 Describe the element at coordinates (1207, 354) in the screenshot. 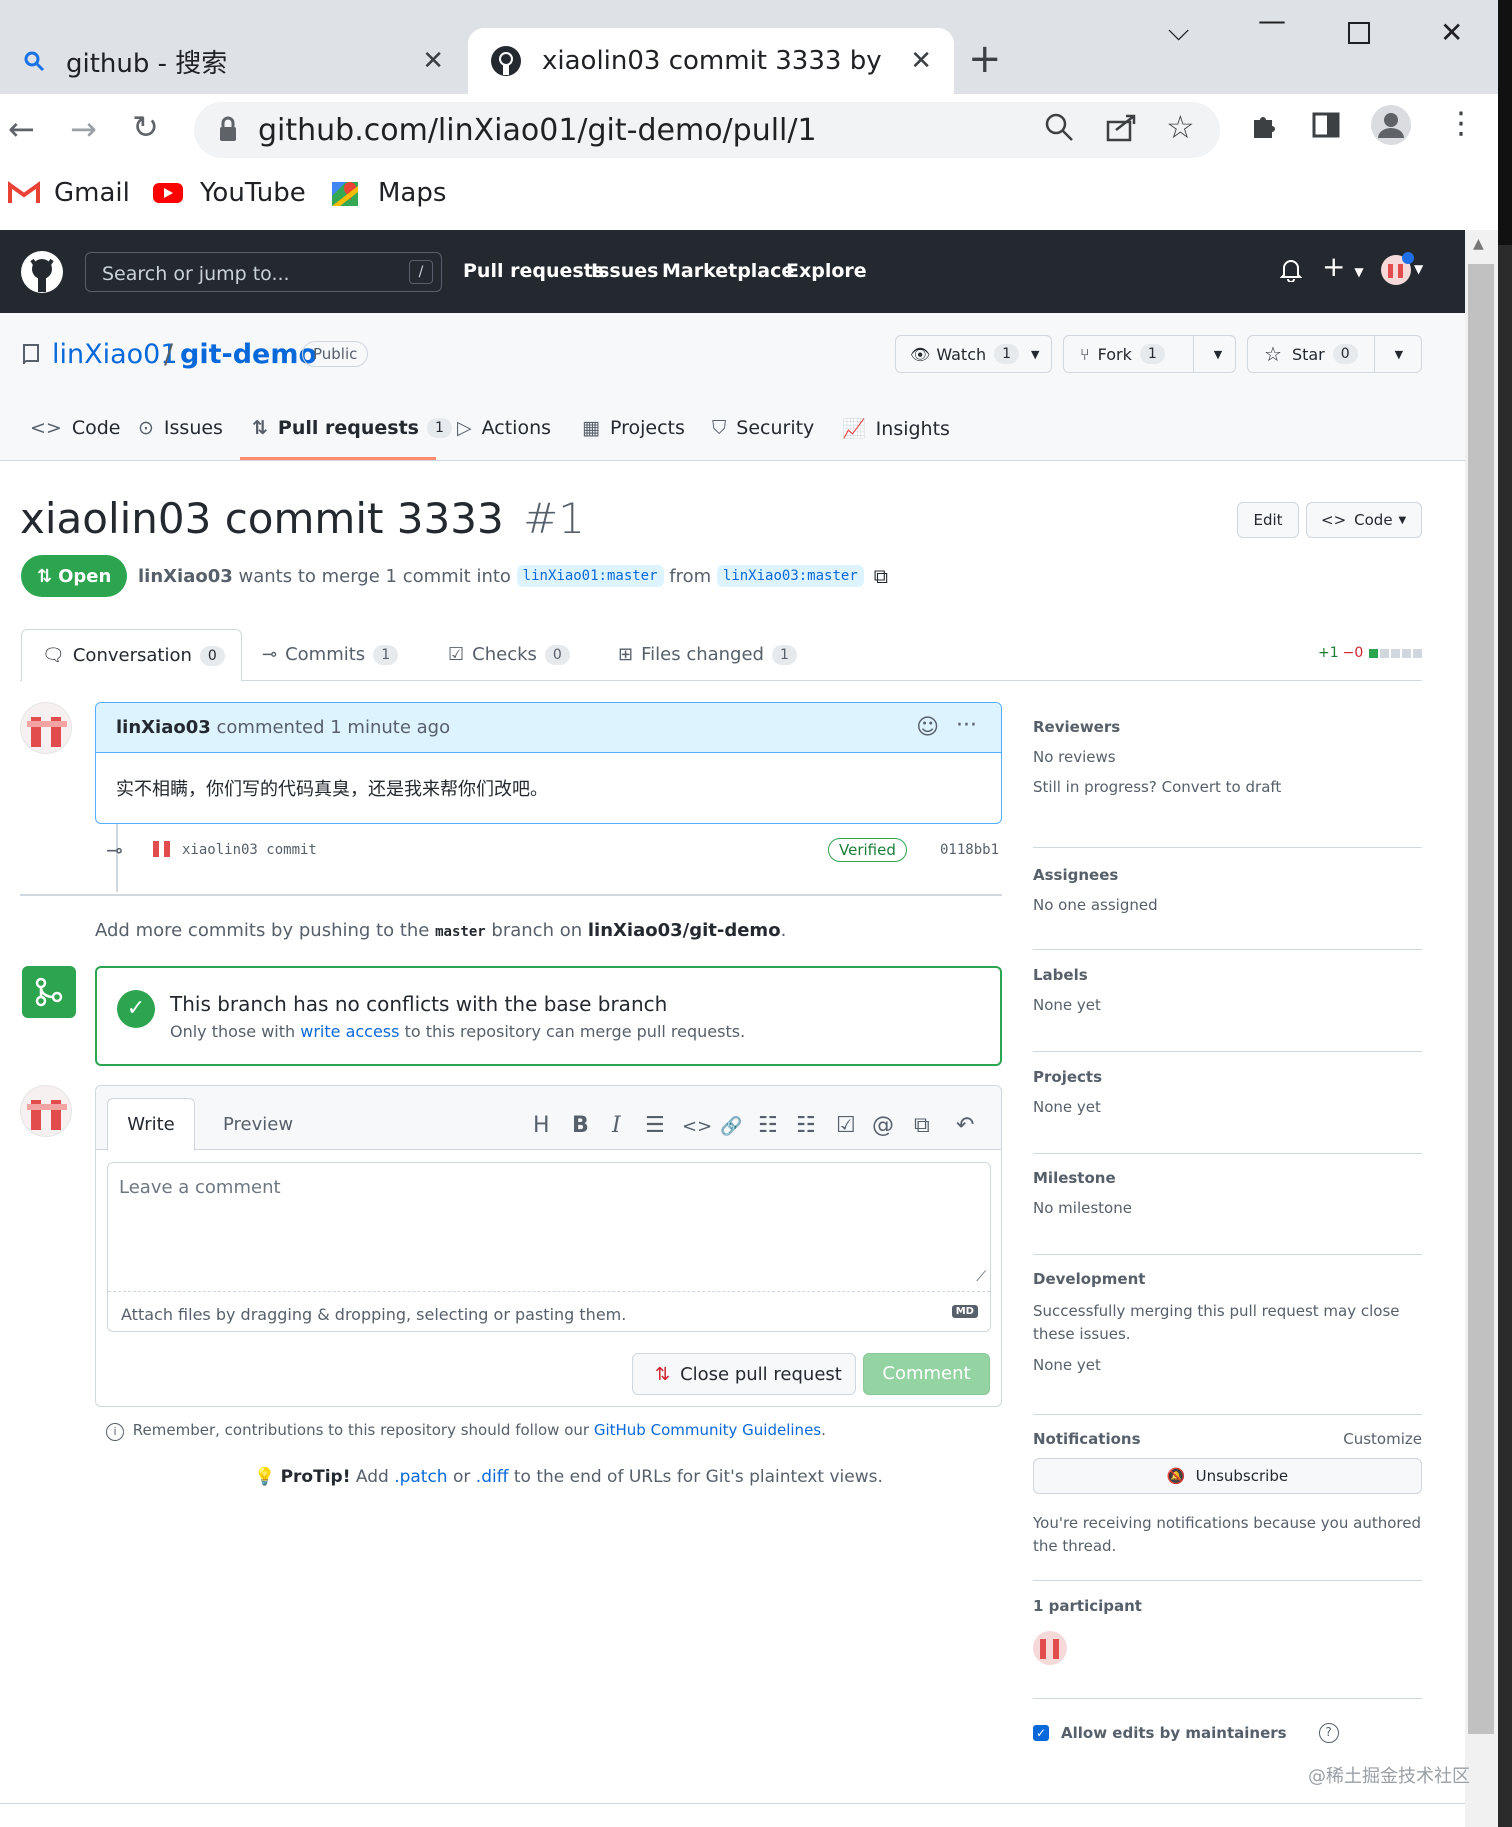

I see `fork-dropdown-icon: ▼` at that location.